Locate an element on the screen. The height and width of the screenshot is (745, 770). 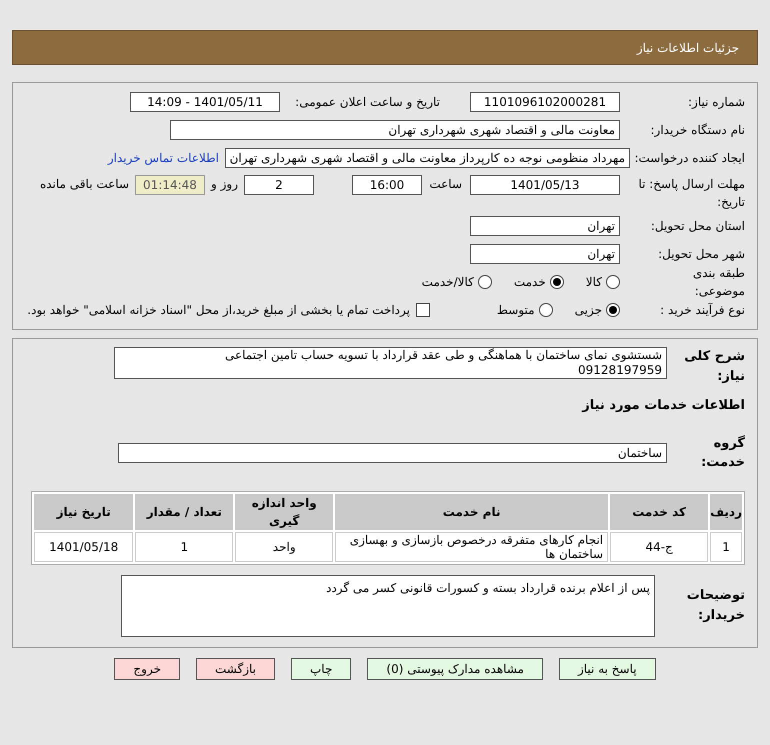
column-header: ردیف is located at coordinates (726, 512).